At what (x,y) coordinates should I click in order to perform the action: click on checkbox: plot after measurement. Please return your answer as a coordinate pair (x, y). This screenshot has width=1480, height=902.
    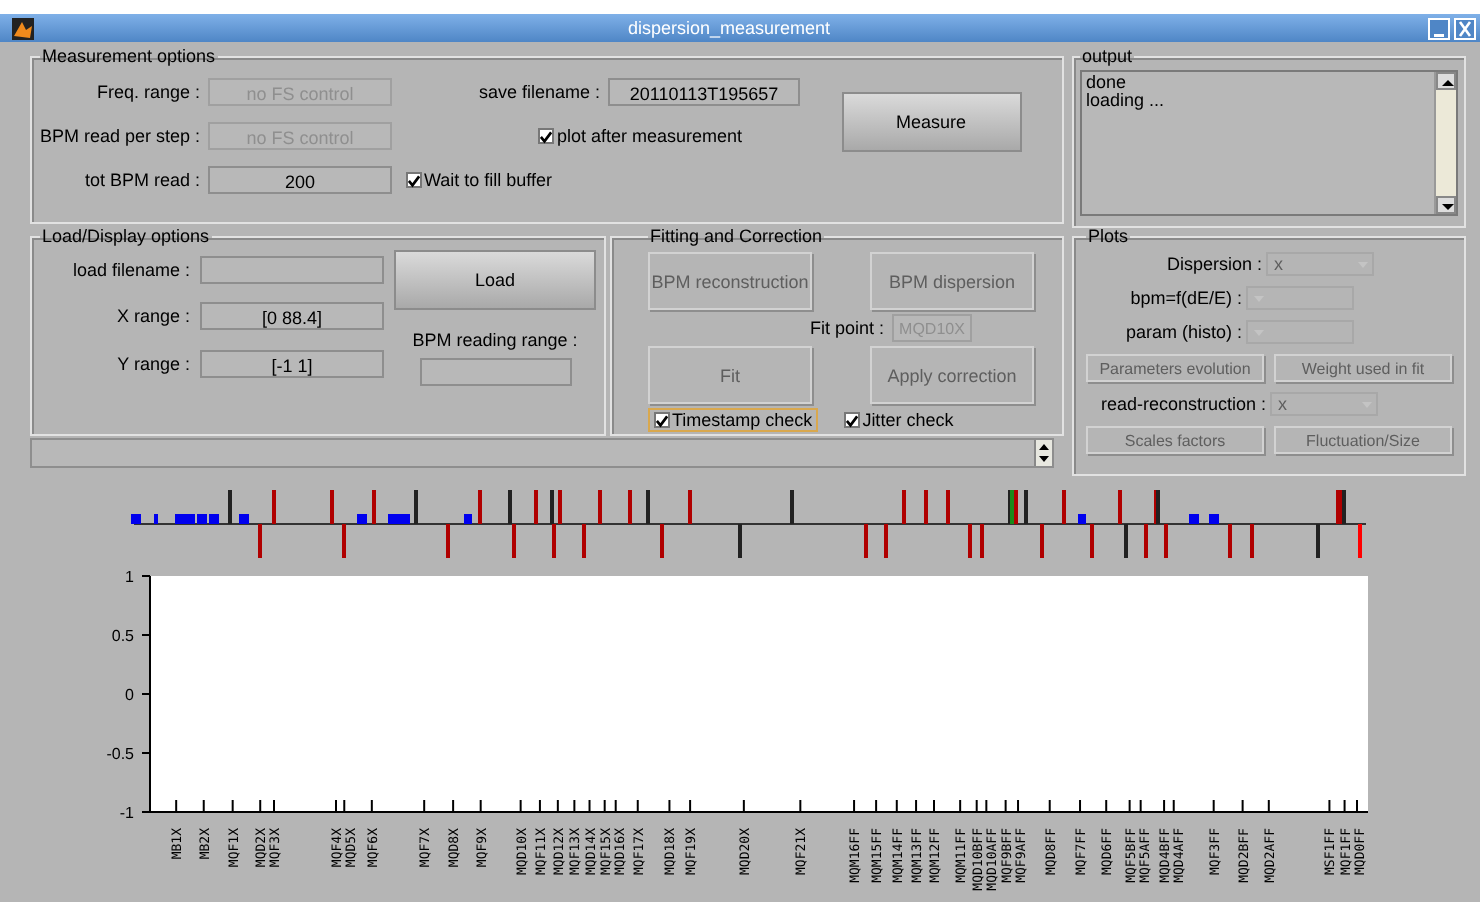
    Looking at the image, I should click on (640, 136).